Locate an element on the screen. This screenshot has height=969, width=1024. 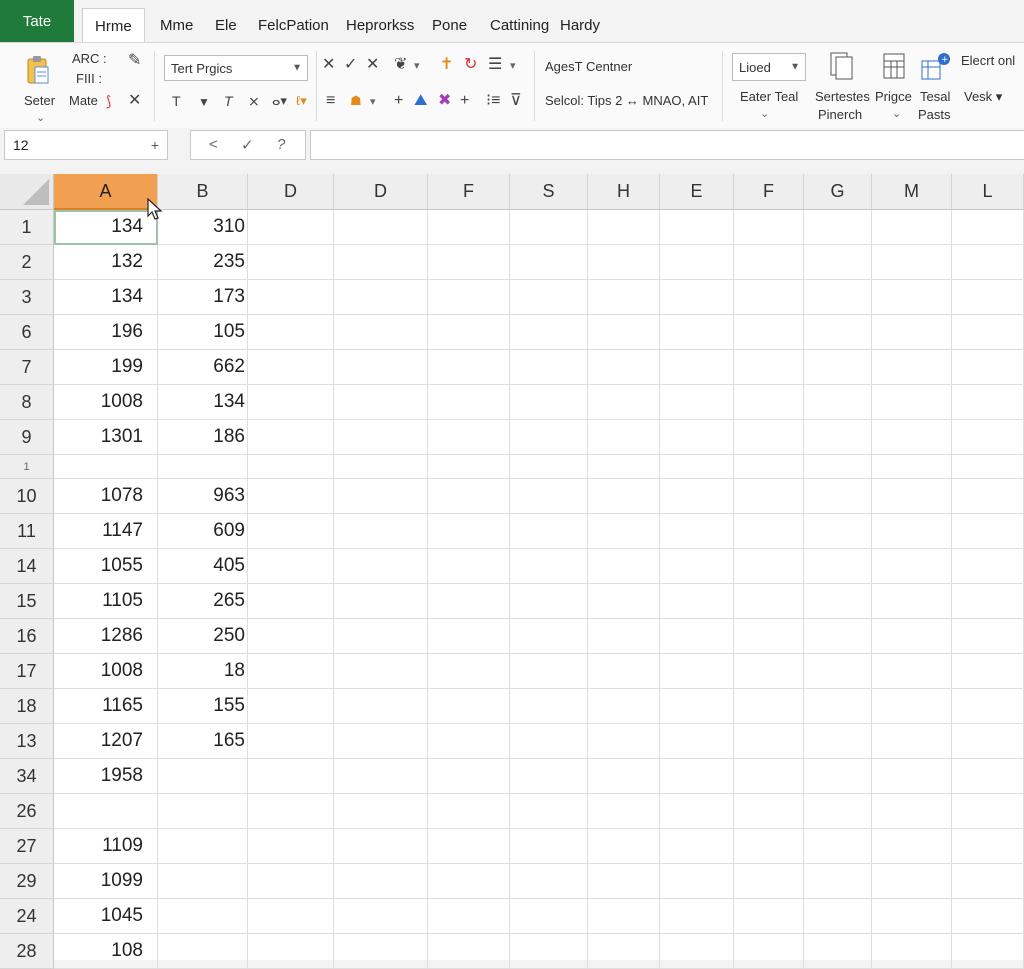
sort-label: Sertestes is located at coordinates (842, 96).